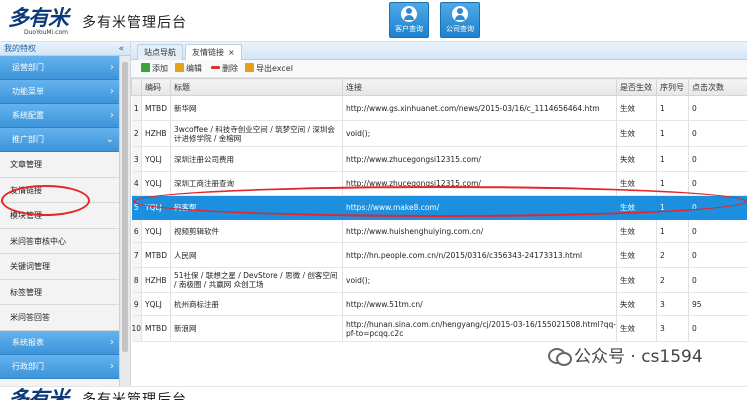  Describe the element at coordinates (121, 49) in the screenshot. I see `collapse-sidebar-icon: «` at that location.